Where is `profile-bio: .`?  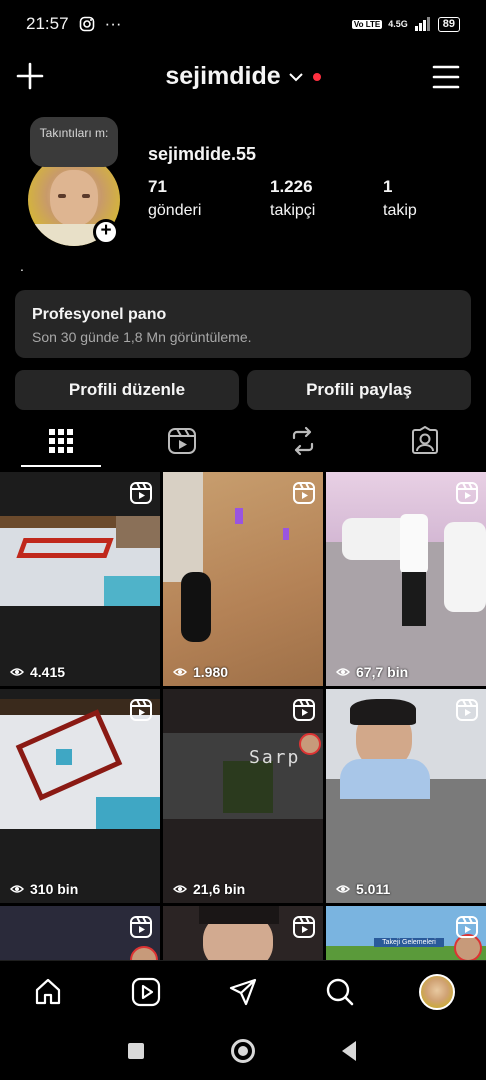 profile-bio: . is located at coordinates (22, 266).